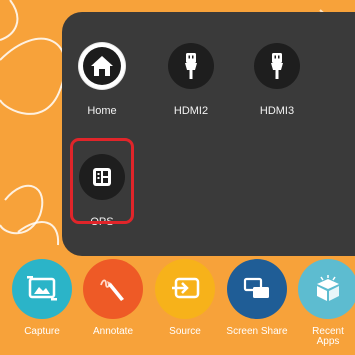 The image size is (355, 355). I want to click on source-item-home: Home, so click(102, 80).